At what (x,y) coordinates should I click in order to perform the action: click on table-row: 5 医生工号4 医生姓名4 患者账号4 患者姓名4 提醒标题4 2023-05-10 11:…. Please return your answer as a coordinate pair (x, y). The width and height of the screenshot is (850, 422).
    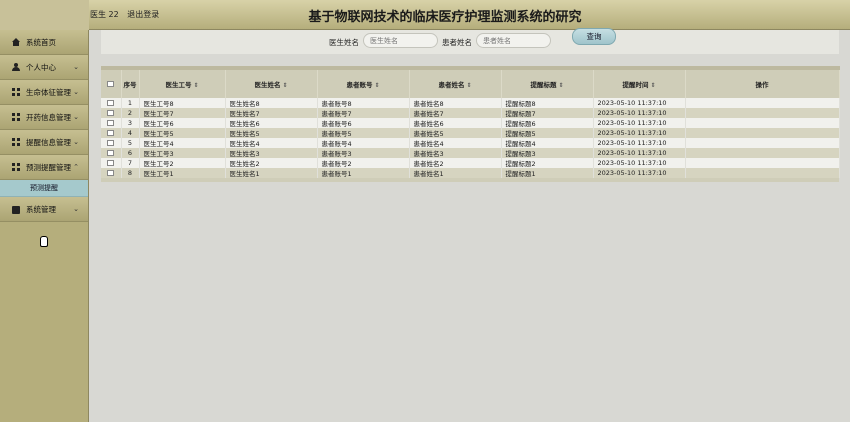
    Looking at the image, I should click on (470, 143).